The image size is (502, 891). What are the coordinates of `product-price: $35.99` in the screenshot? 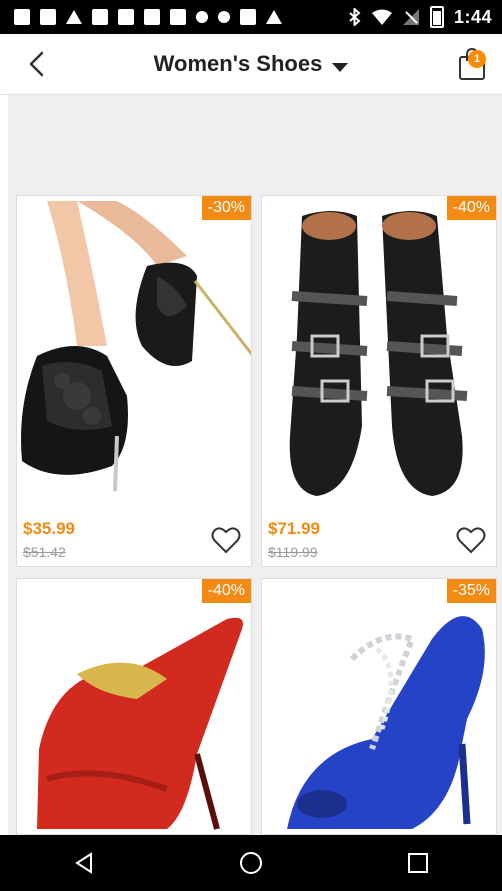 It's located at (49, 528).